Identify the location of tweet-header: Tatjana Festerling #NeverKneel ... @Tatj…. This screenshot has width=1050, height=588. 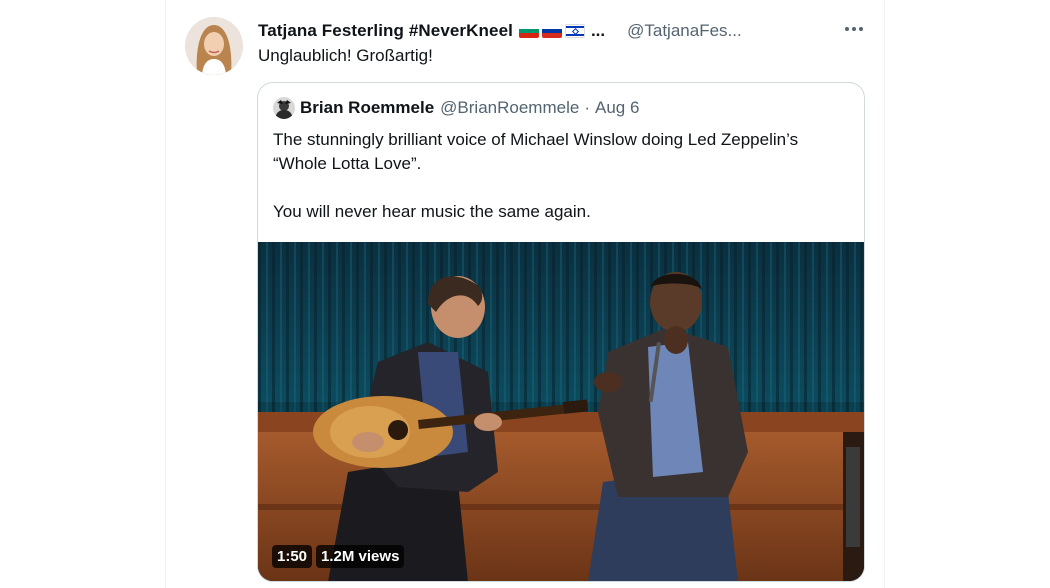
(563, 31).